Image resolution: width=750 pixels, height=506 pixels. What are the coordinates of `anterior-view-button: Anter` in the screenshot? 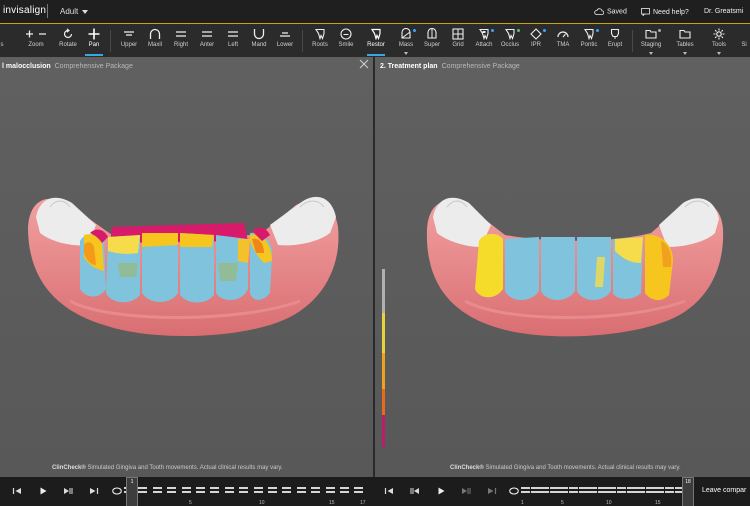 It's located at (207, 41).